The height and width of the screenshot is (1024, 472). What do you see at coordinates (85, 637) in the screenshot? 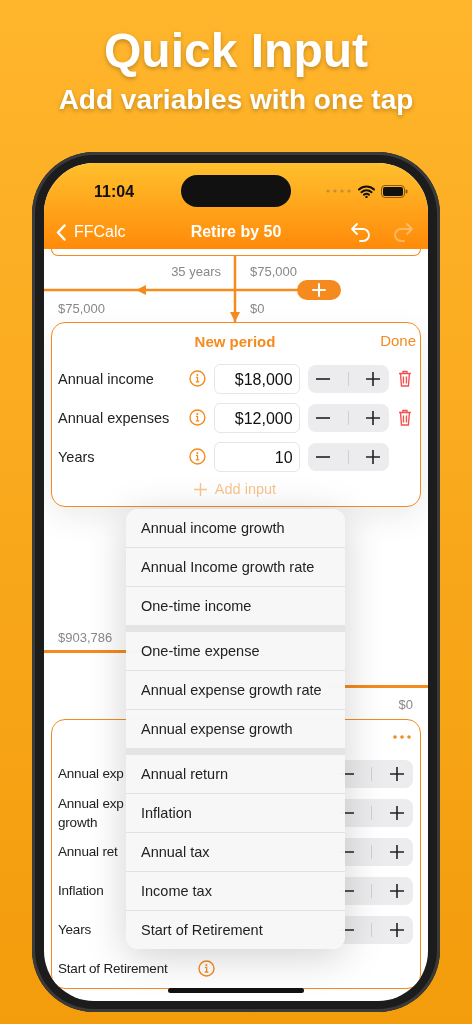
I see `balance-label: $903,786` at bounding box center [85, 637].